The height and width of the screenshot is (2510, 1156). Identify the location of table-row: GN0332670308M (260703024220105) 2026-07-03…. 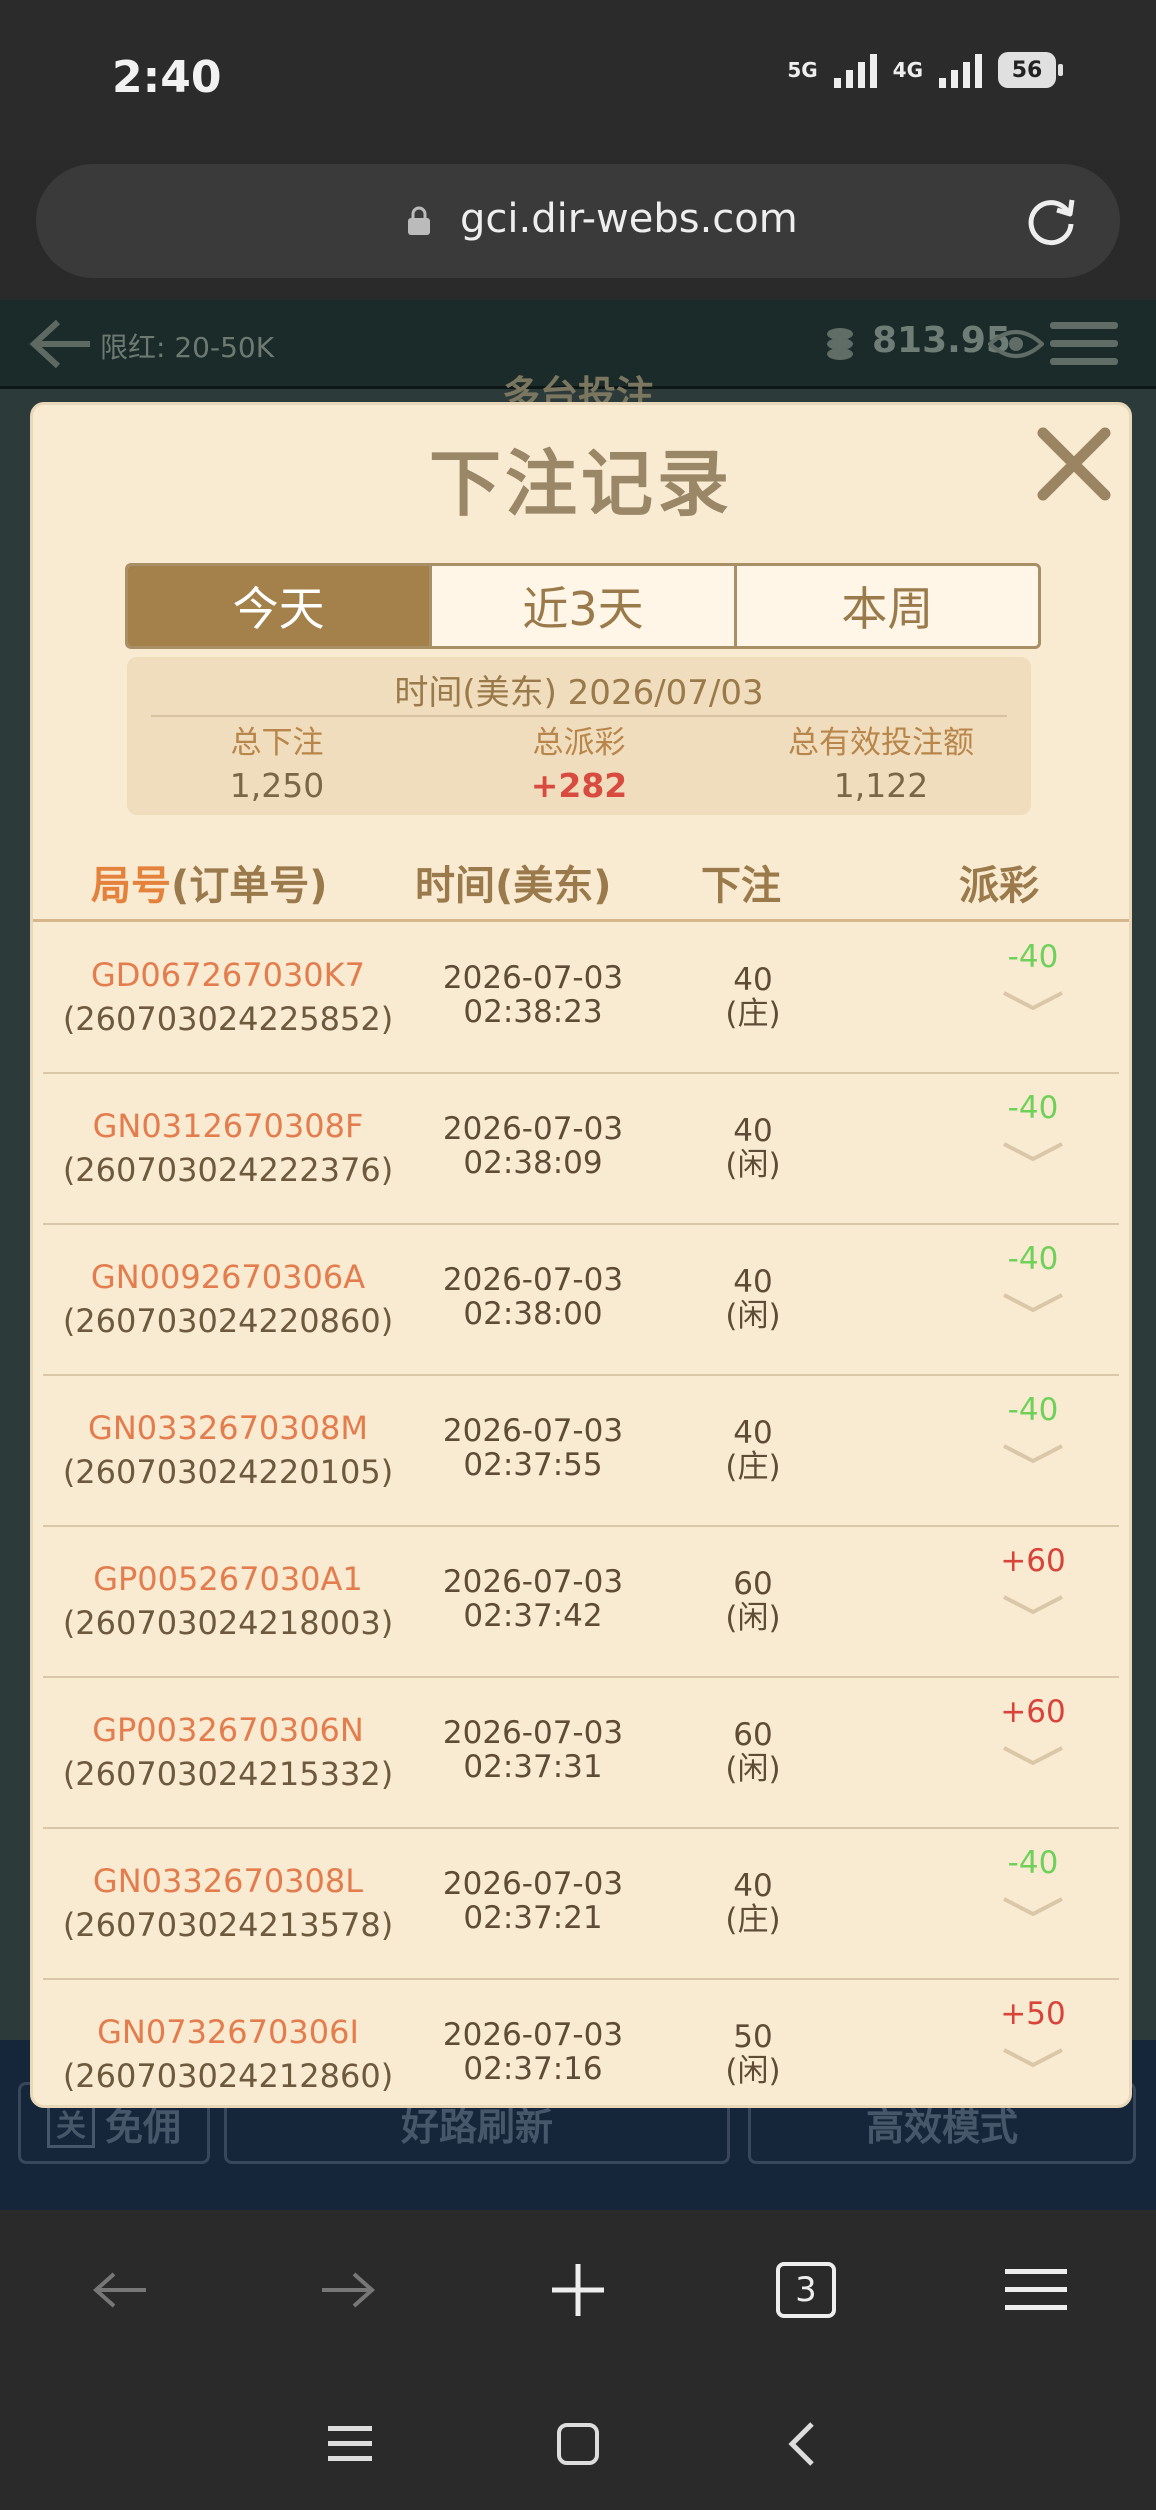
(581, 1451).